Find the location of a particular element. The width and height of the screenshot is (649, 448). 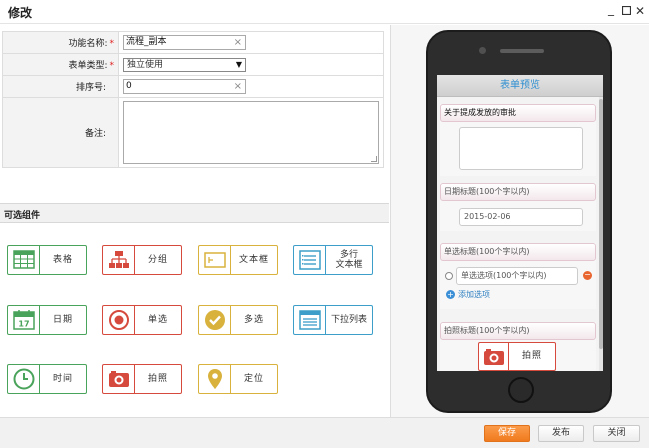

component-table-button: 表格 is located at coordinates (47, 260).